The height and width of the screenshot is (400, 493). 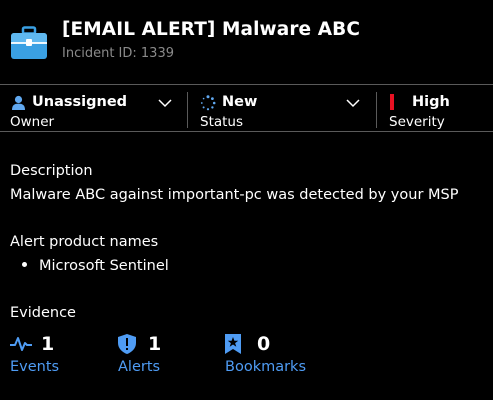 What do you see at coordinates (208, 103) in the screenshot?
I see `spinner-icon` at bounding box center [208, 103].